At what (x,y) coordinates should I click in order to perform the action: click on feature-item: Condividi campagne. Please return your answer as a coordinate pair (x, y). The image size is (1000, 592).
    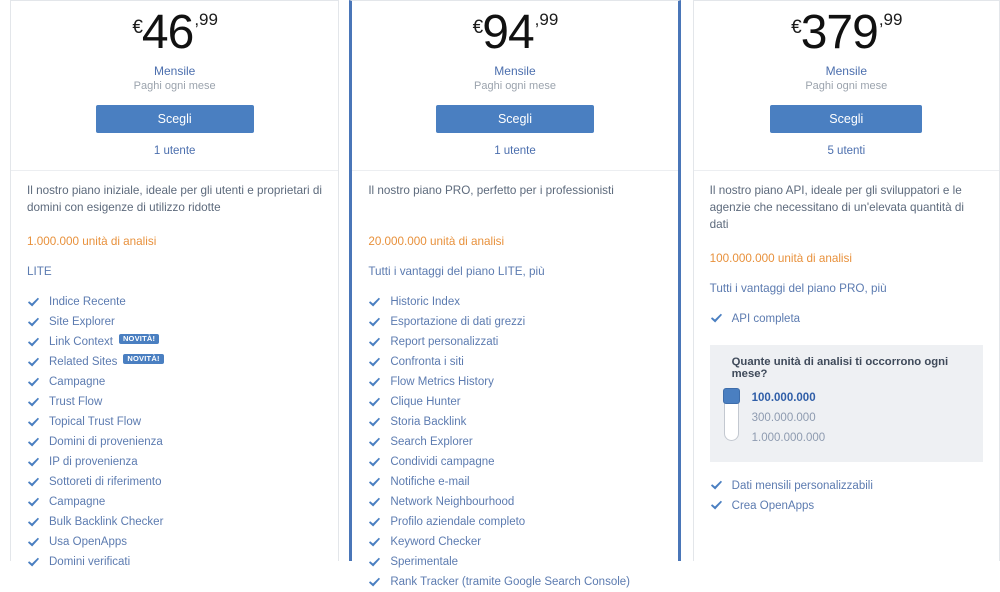
    Looking at the image, I should click on (514, 462).